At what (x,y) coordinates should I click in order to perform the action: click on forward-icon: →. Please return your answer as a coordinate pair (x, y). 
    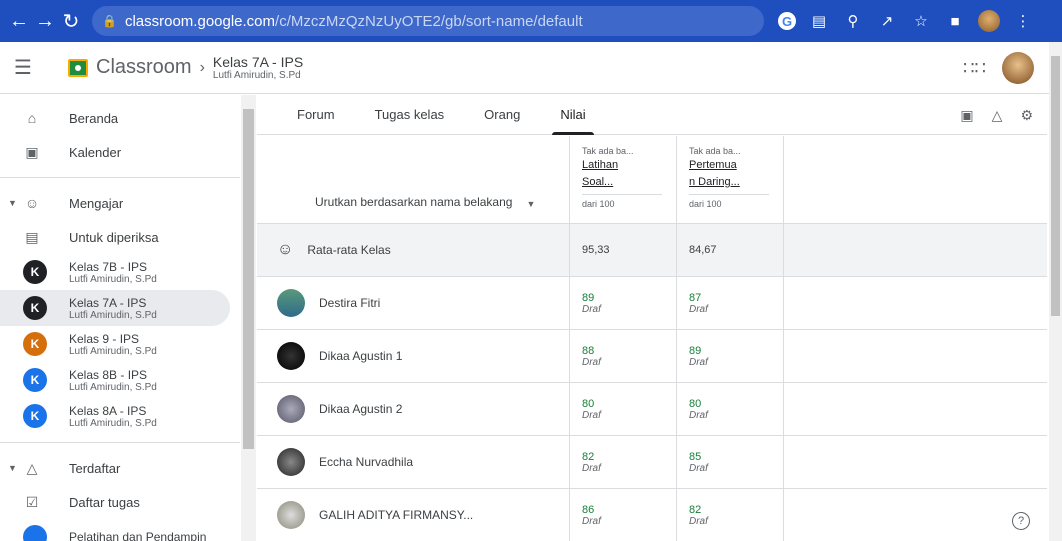
    Looking at the image, I should click on (45, 21).